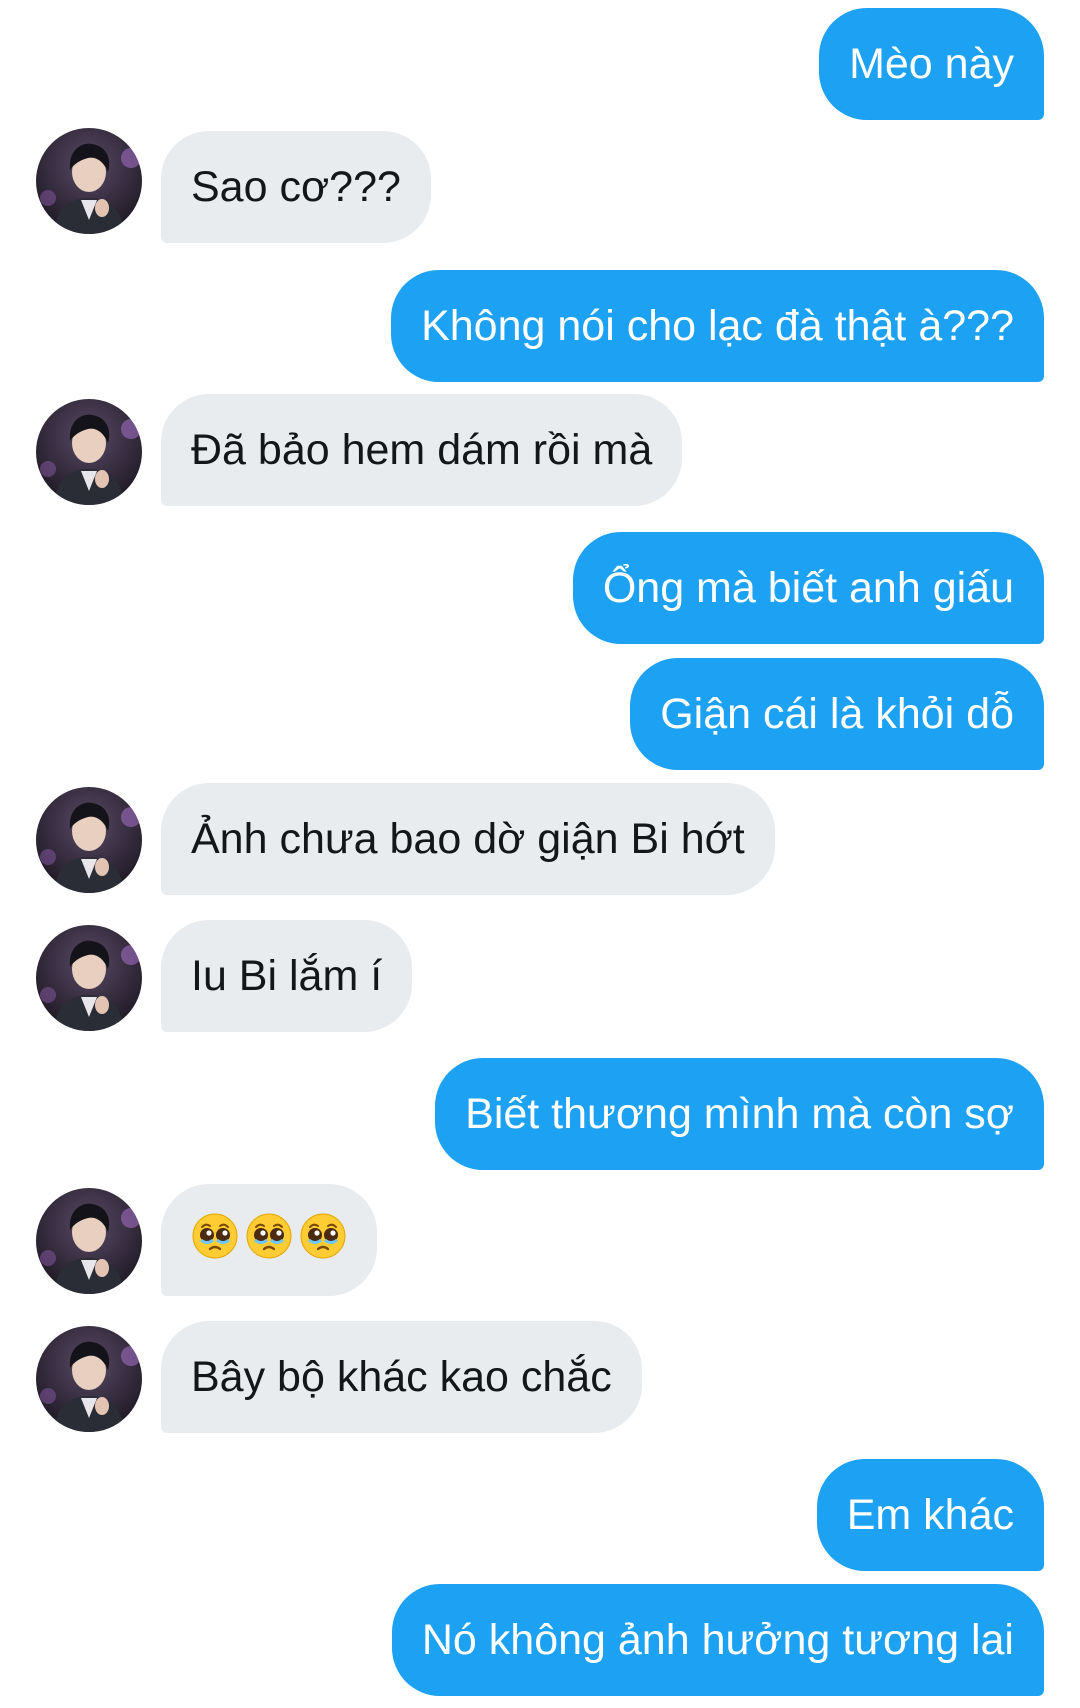 The width and height of the screenshot is (1080, 1708). I want to click on message-text: Biết thương mình mà còn sợ, so click(739, 1113).